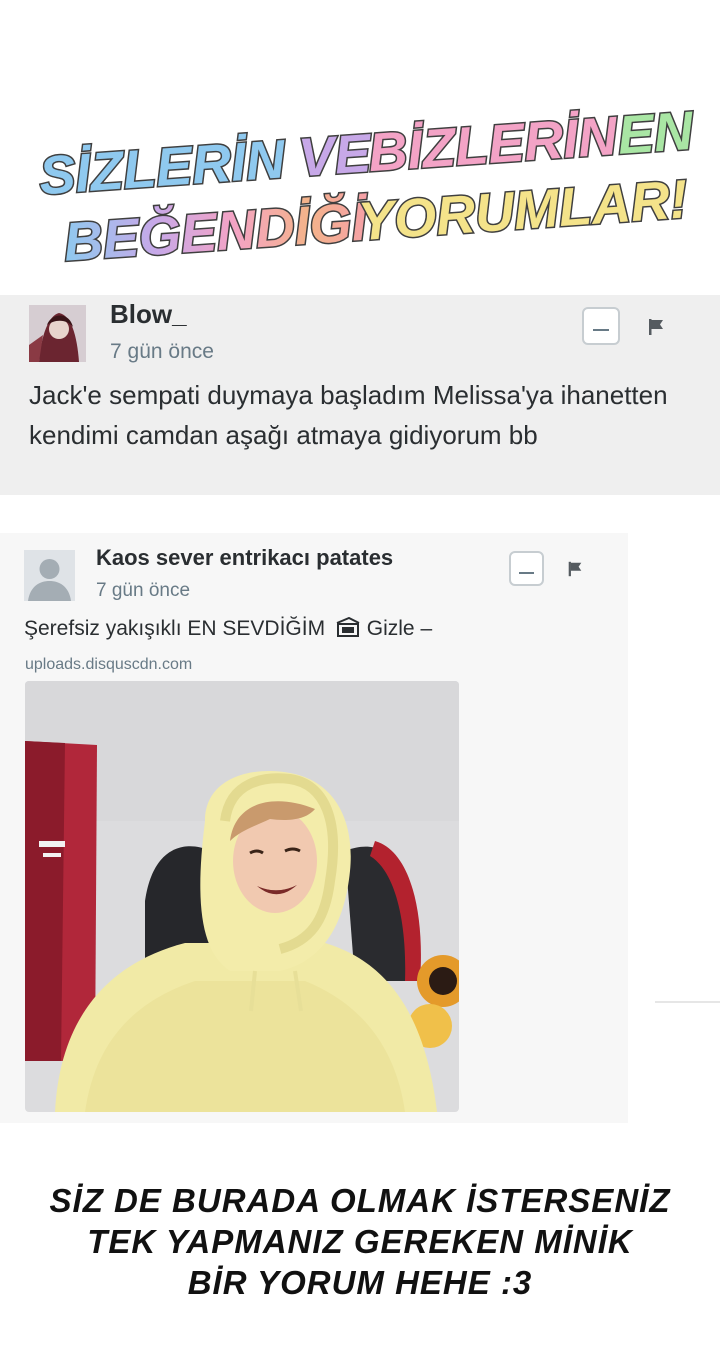 The height and width of the screenshot is (1366, 720). What do you see at coordinates (687, 1002) in the screenshot?
I see `divider` at bounding box center [687, 1002].